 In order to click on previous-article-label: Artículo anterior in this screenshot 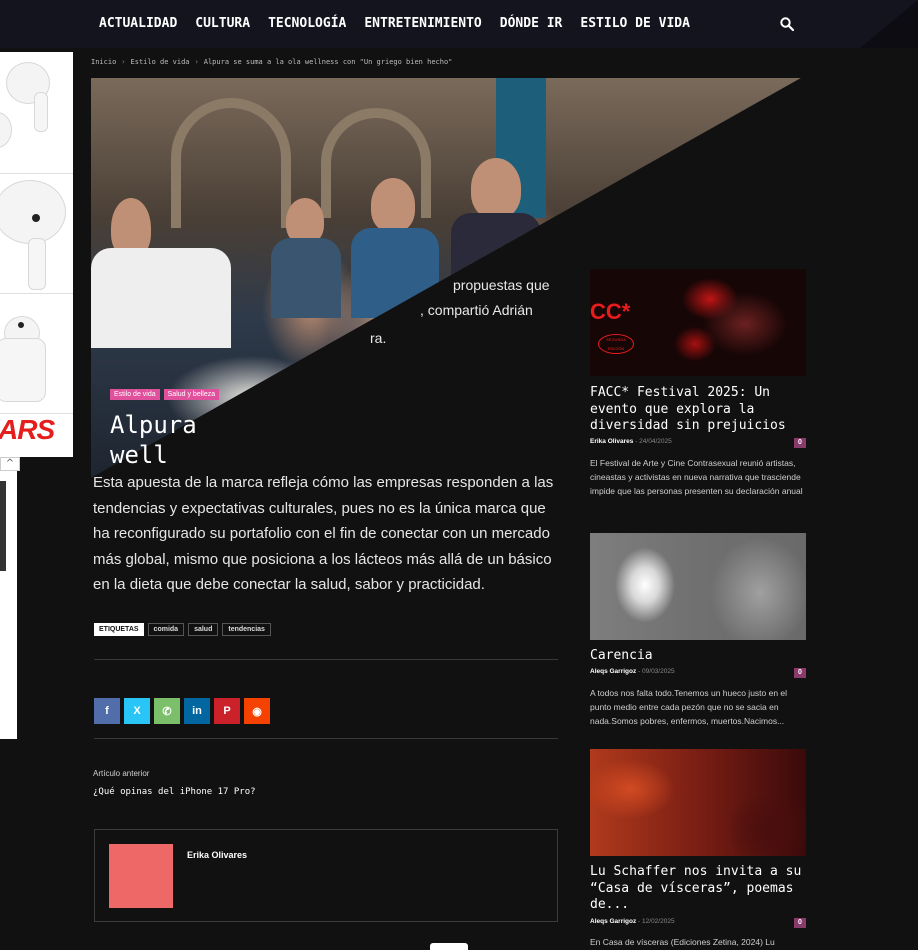, I will do `click(121, 773)`.